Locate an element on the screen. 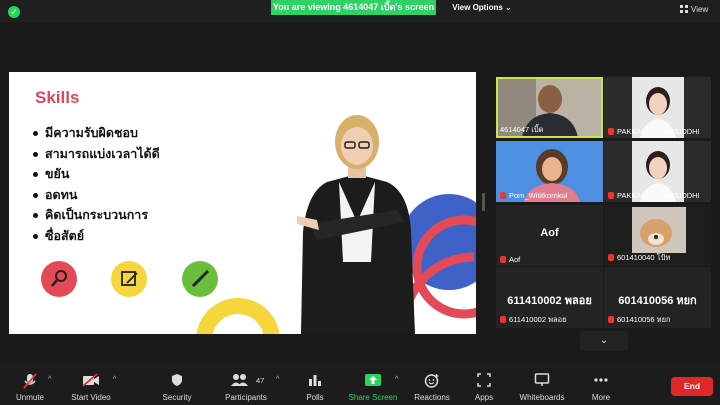 The height and width of the screenshot is (405, 720). participant-display-name: Aof is located at coordinates (549, 233).